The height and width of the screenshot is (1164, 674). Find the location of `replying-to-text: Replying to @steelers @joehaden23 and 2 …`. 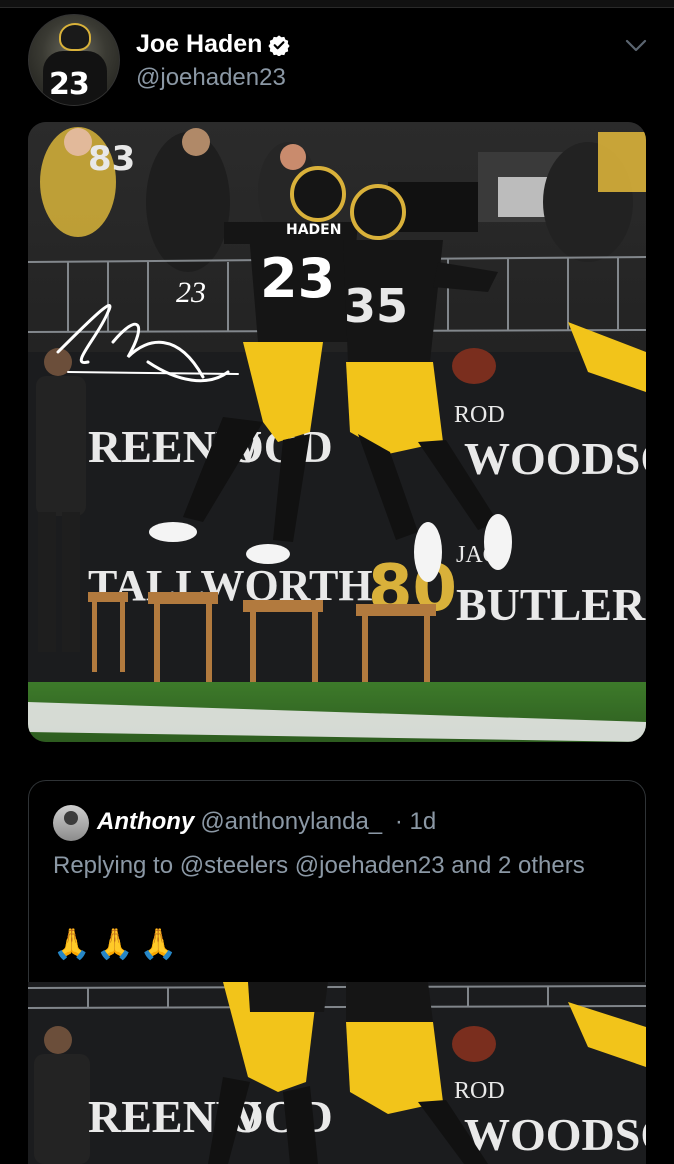

replying-to-text: Replying to @steelers @joehaden23 and 2 … is located at coordinates (319, 865).